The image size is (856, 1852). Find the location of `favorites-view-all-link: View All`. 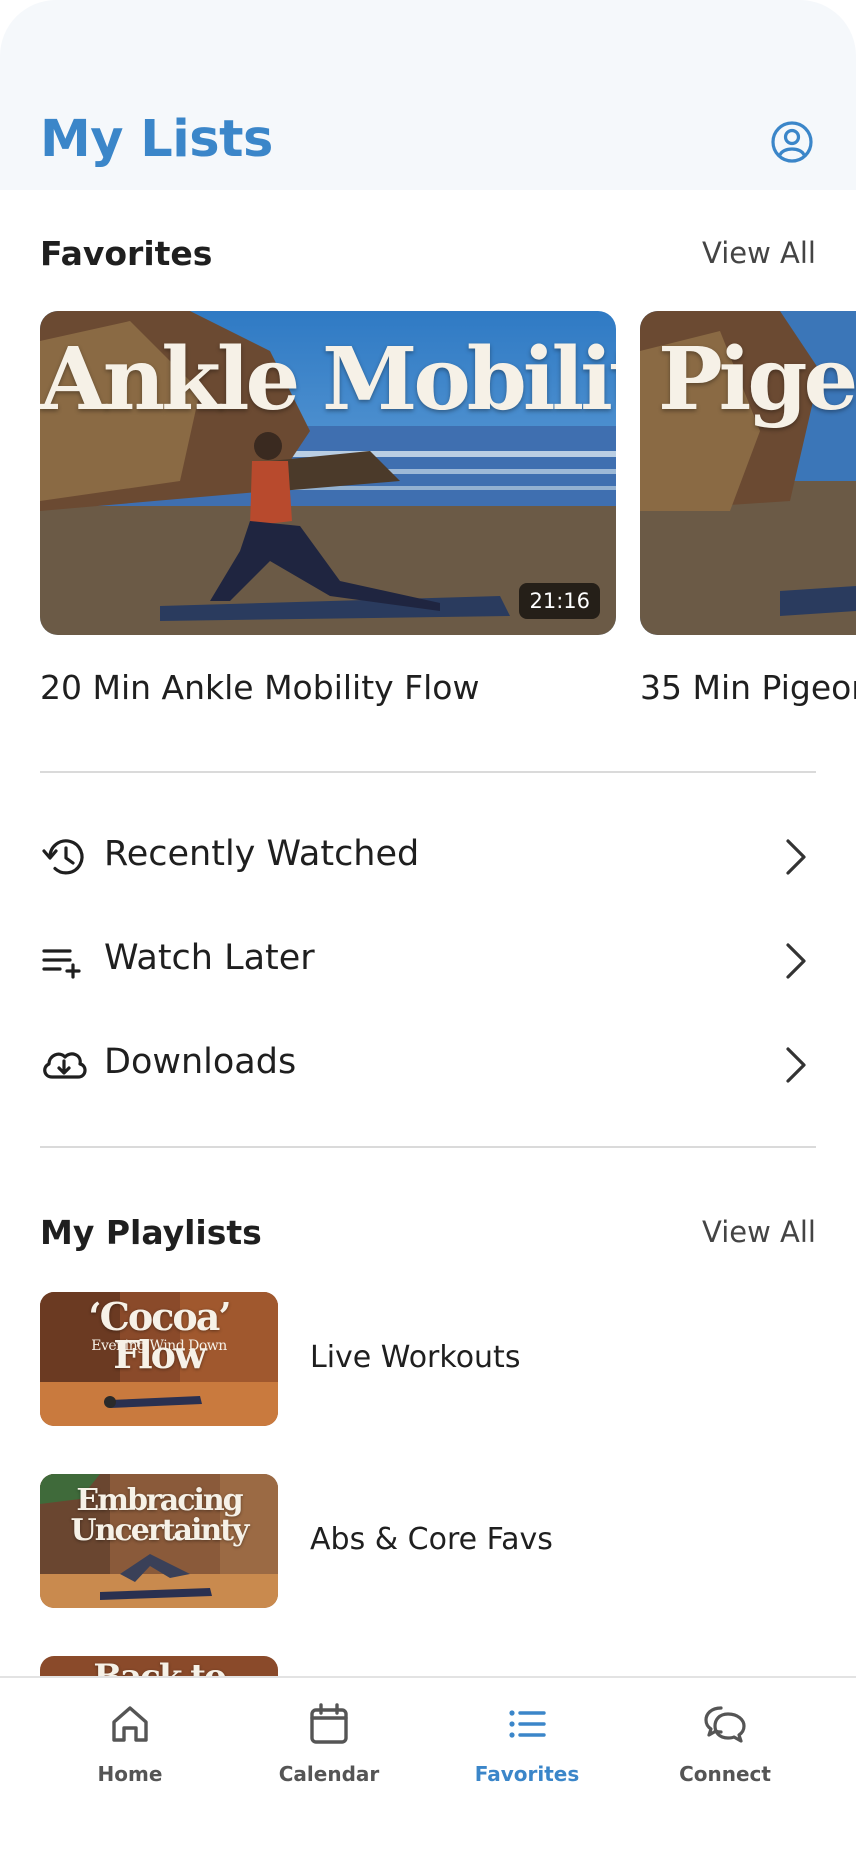

favorites-view-all-link: View All is located at coordinates (759, 253).